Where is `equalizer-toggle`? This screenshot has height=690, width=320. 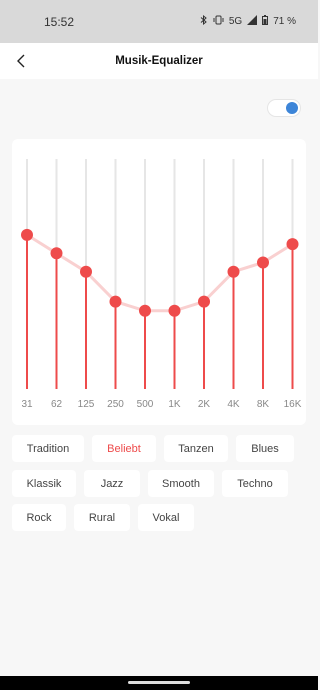 equalizer-toggle is located at coordinates (284, 108).